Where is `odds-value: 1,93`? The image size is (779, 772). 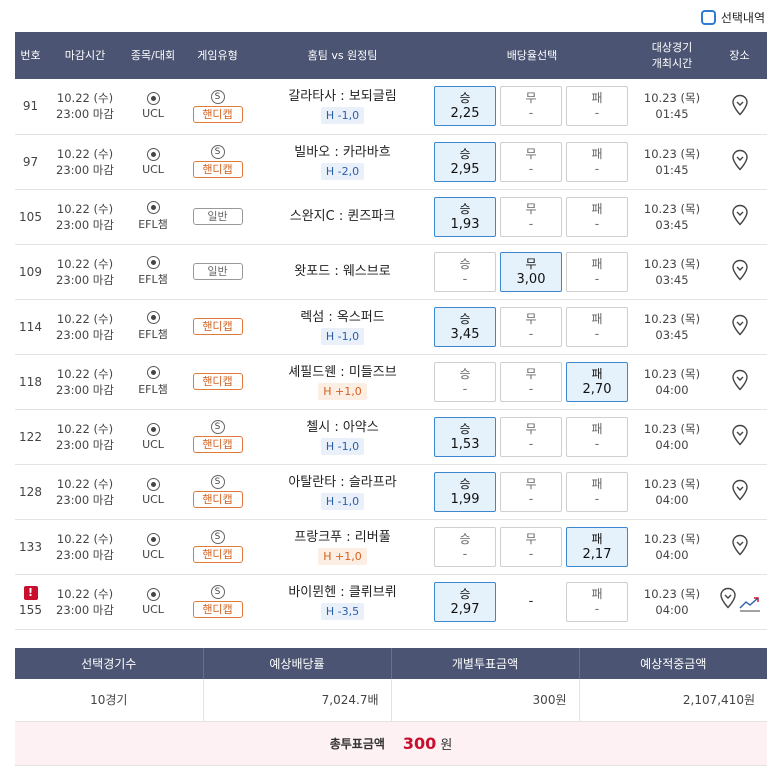
odds-value: 1,93 is located at coordinates (465, 224).